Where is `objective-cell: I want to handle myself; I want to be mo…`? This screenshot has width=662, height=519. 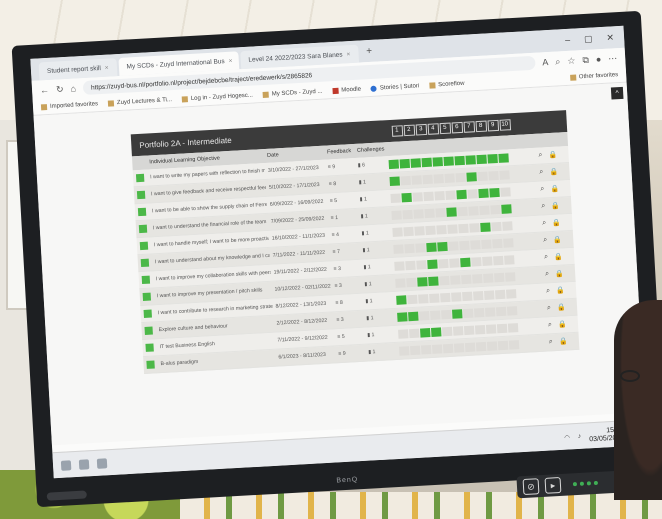
objective-cell: I want to handle myself; I want to be mo… is located at coordinates (210, 242).